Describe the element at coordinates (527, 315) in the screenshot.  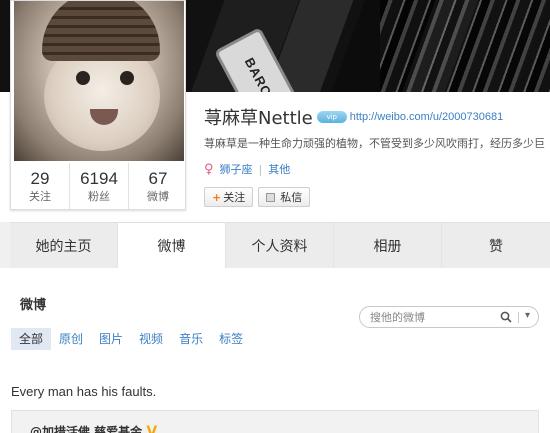
I see `chevron-down-icon: ▾` at that location.